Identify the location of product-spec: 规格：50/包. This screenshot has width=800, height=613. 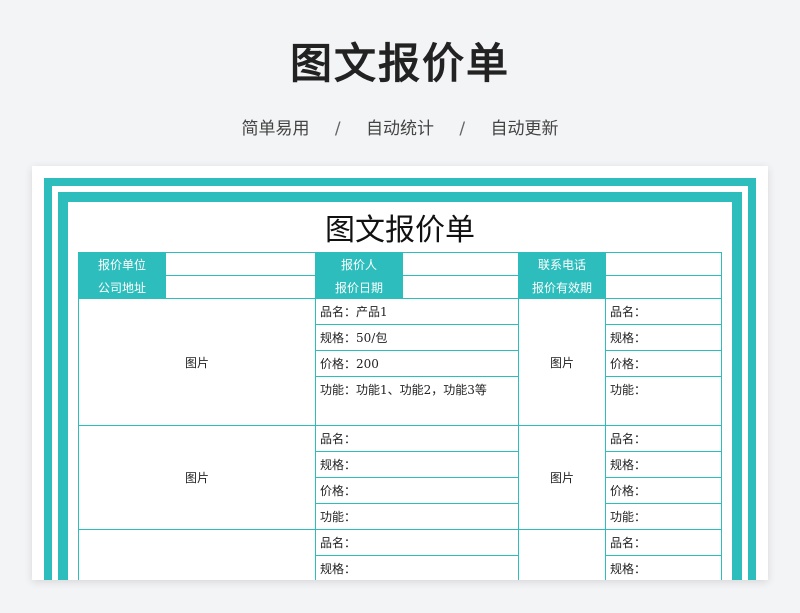
(417, 337).